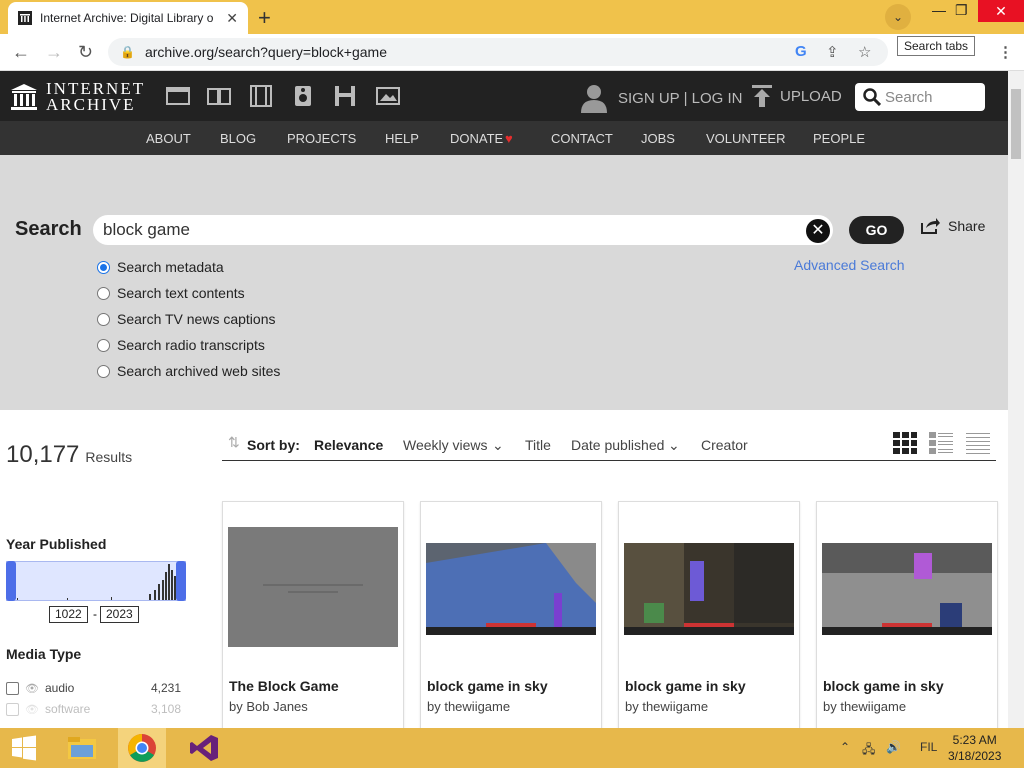  Describe the element at coordinates (509, 138) in the screenshot. I see `heart-icon: ♥` at that location.